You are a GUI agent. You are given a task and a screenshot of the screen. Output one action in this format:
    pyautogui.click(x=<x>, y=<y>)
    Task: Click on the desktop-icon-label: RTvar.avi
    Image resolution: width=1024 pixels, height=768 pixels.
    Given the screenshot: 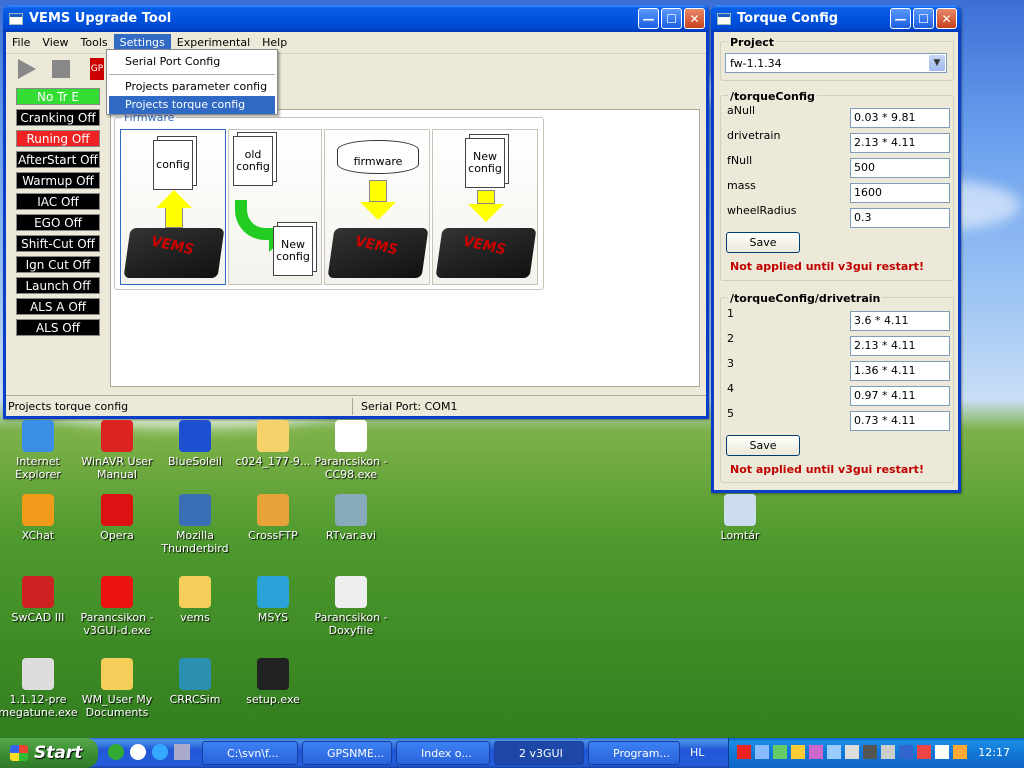 What is the action you would take?
    pyautogui.click(x=351, y=535)
    